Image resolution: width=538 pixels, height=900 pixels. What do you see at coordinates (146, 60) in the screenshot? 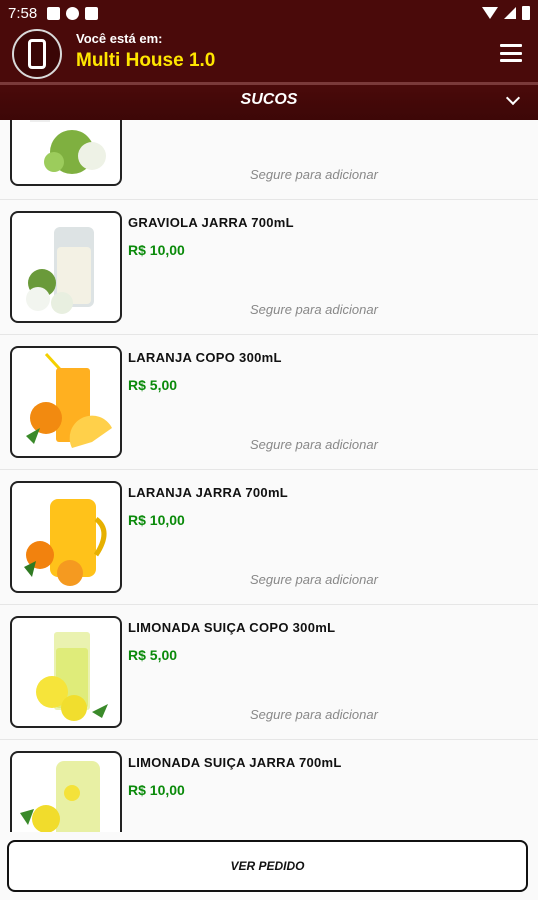
I see `store-title: Multi House 1.0` at bounding box center [146, 60].